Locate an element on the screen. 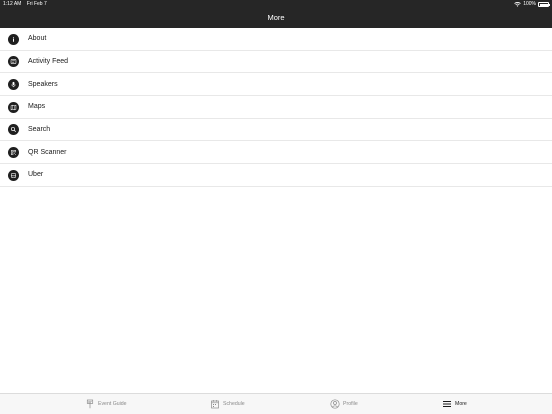 The width and height of the screenshot is (552, 414). menu-item-label: Speakers is located at coordinates (43, 84).